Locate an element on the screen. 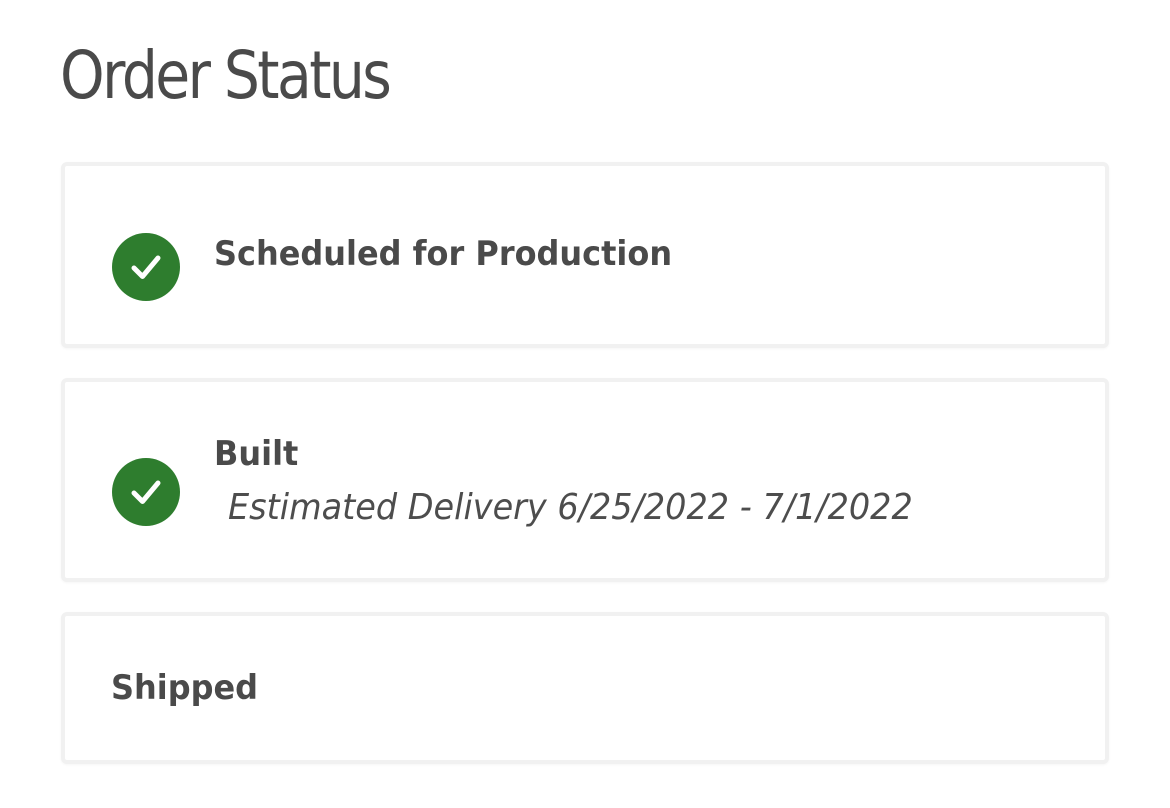  step-label: Shipped is located at coordinates (185, 688).